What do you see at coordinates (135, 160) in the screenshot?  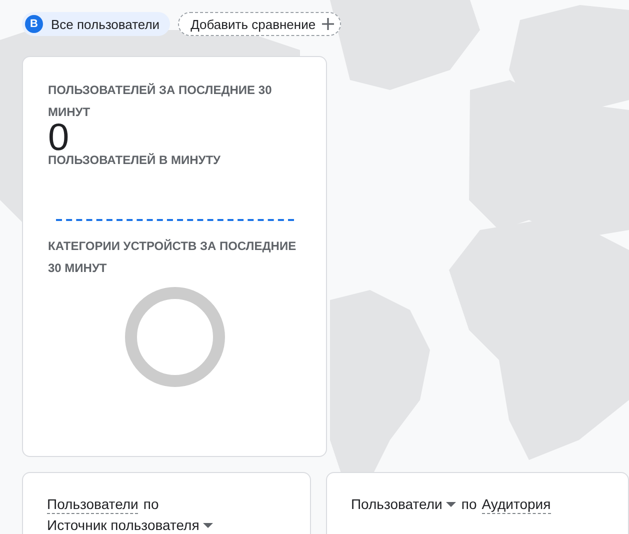 I see `card-subtitle: ПОЛЬЗОВАТЕЛЕЙ В МИНУТУ` at bounding box center [135, 160].